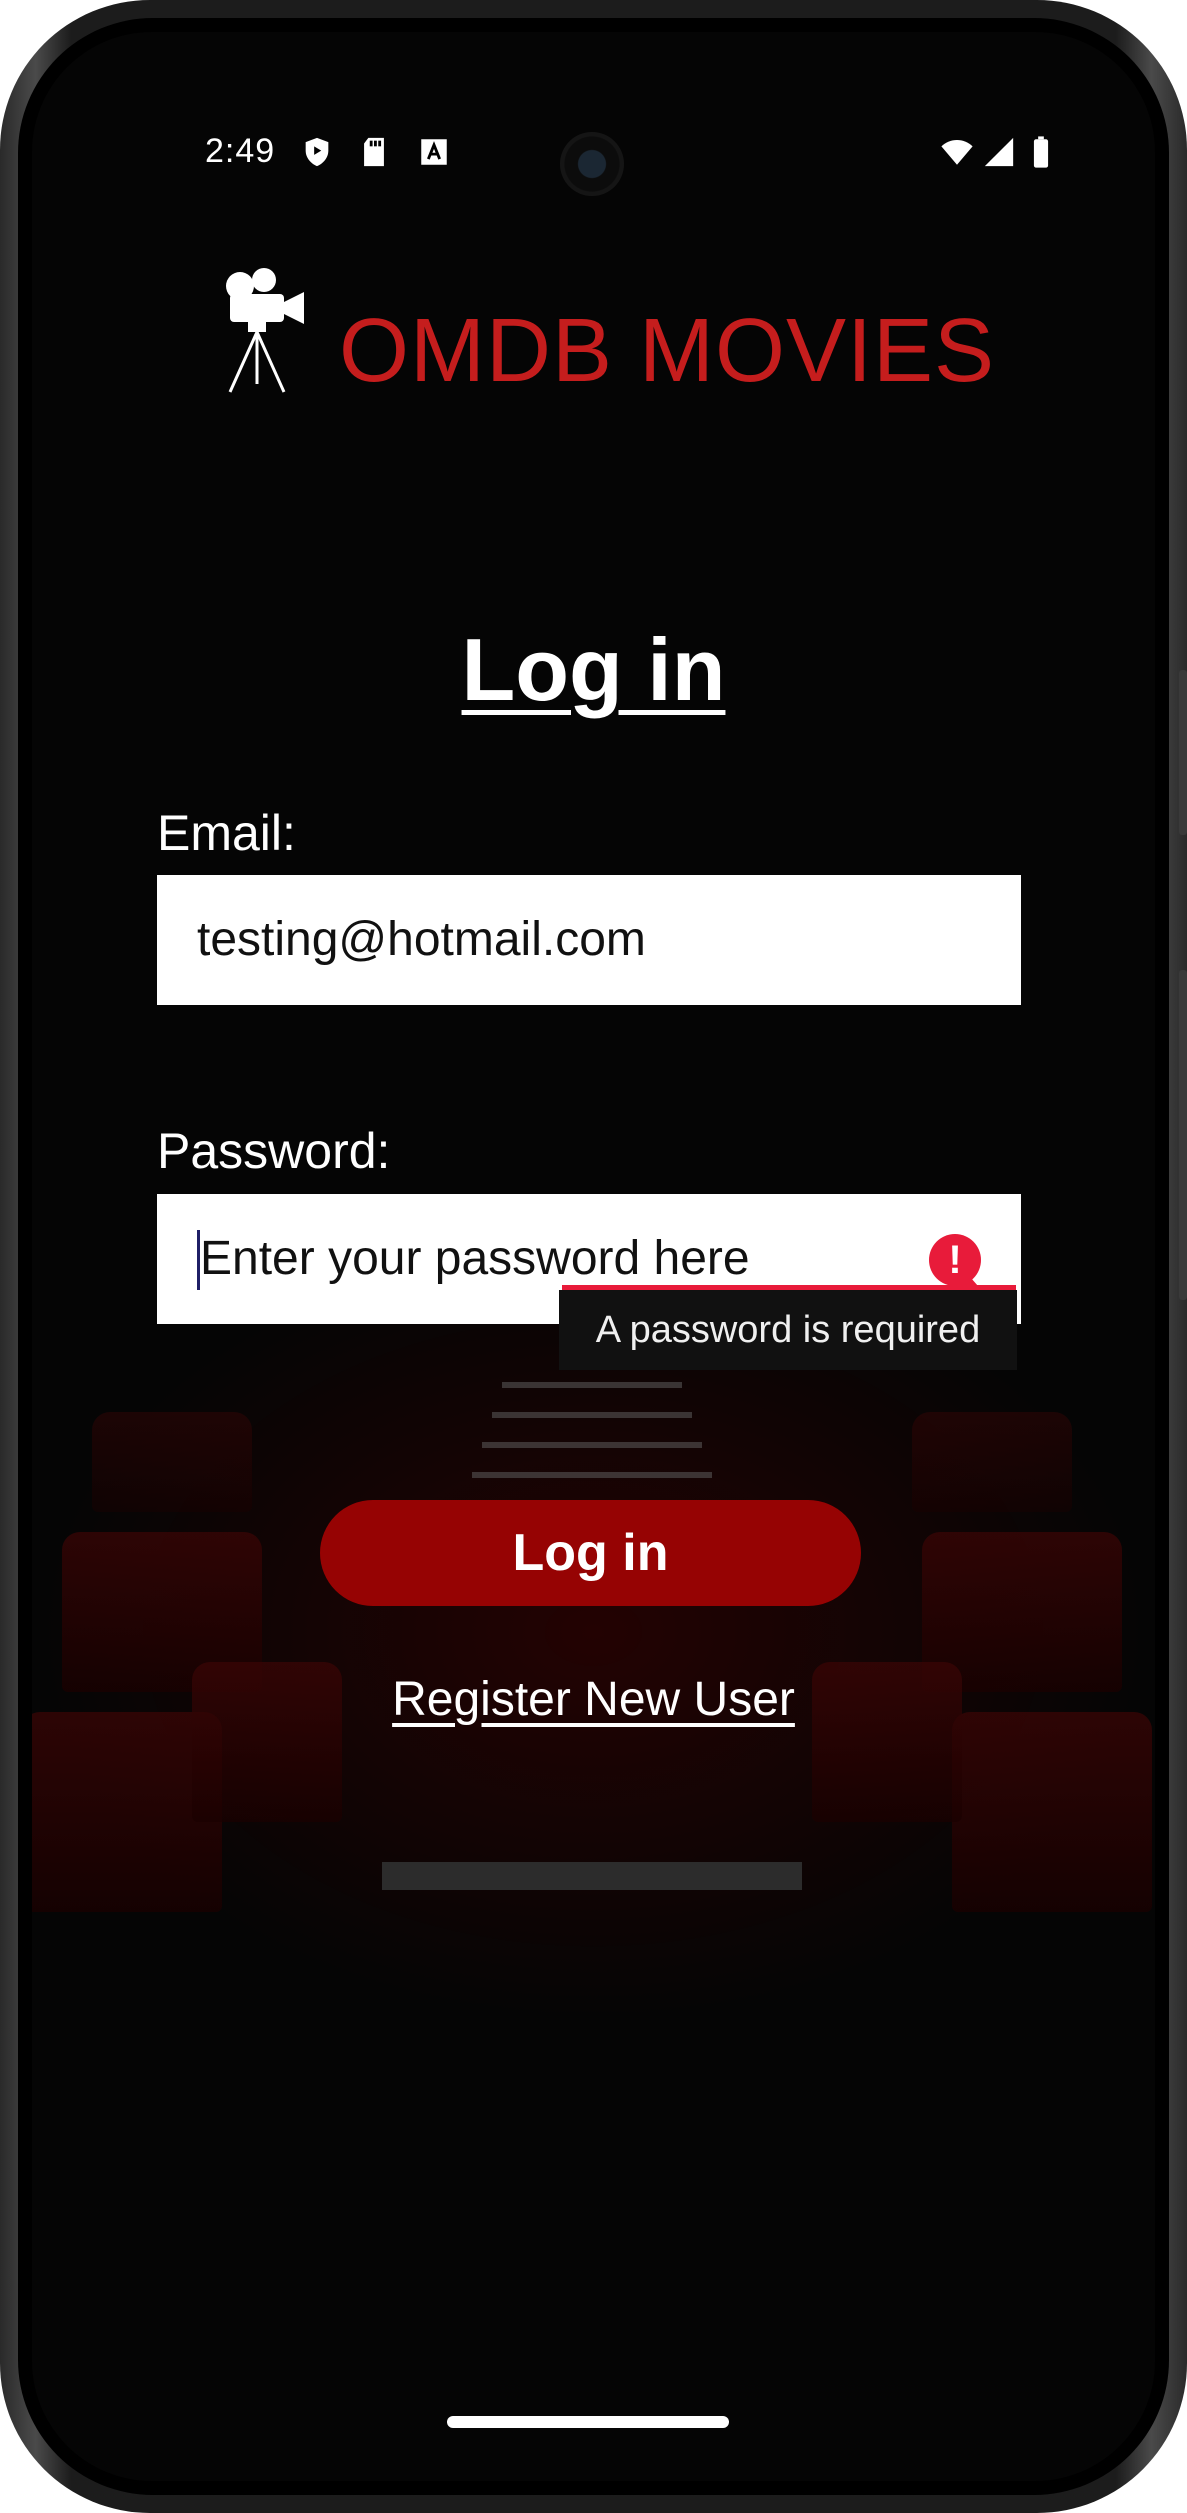  I want to click on sd-card-icon, so click(374, 152).